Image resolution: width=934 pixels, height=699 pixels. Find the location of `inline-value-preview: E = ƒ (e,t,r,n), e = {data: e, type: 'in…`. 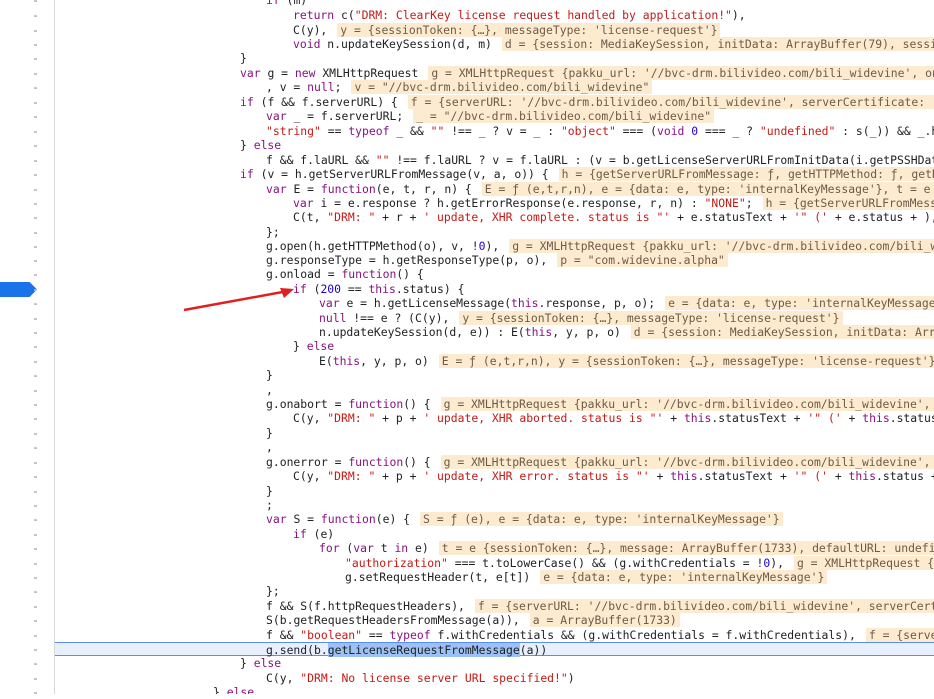

inline-value-preview: E = ƒ (e,t,r,n), e = {data: e, type: 'in… is located at coordinates (707, 189).